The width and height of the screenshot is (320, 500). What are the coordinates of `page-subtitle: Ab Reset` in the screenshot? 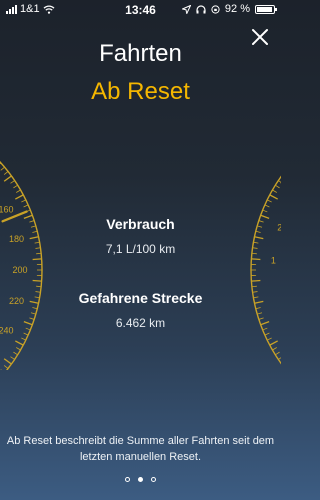 It's located at (140, 91).